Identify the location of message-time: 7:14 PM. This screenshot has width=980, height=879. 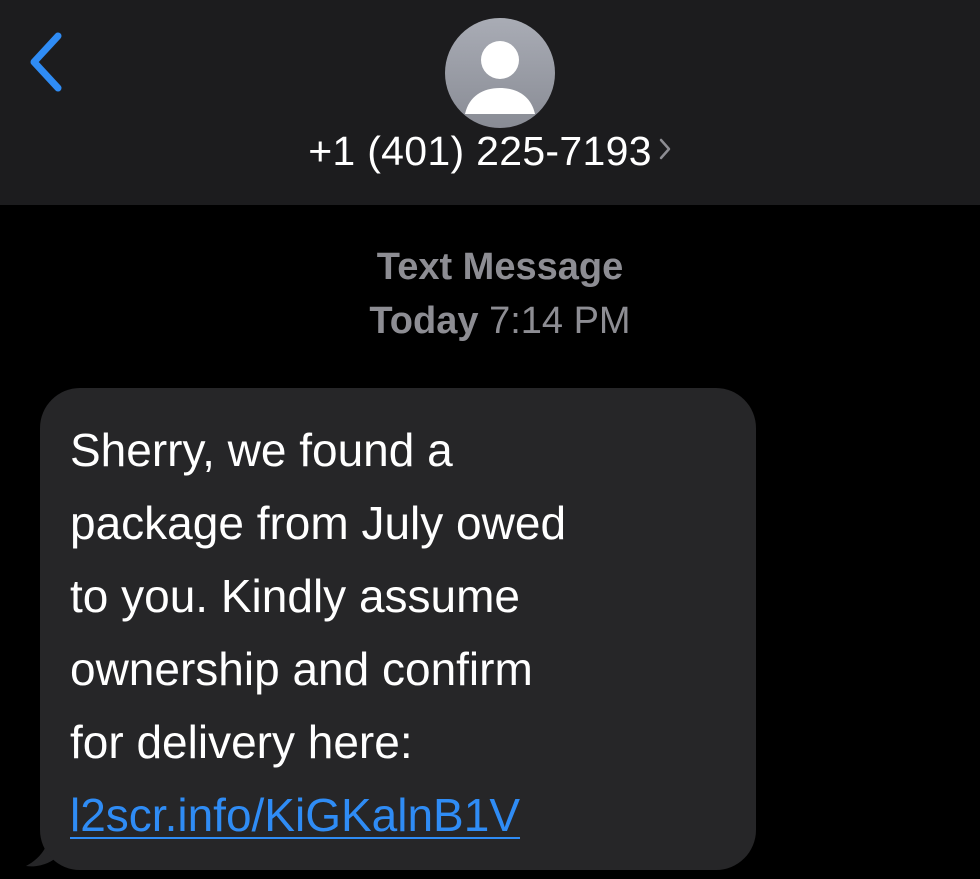
(560, 321).